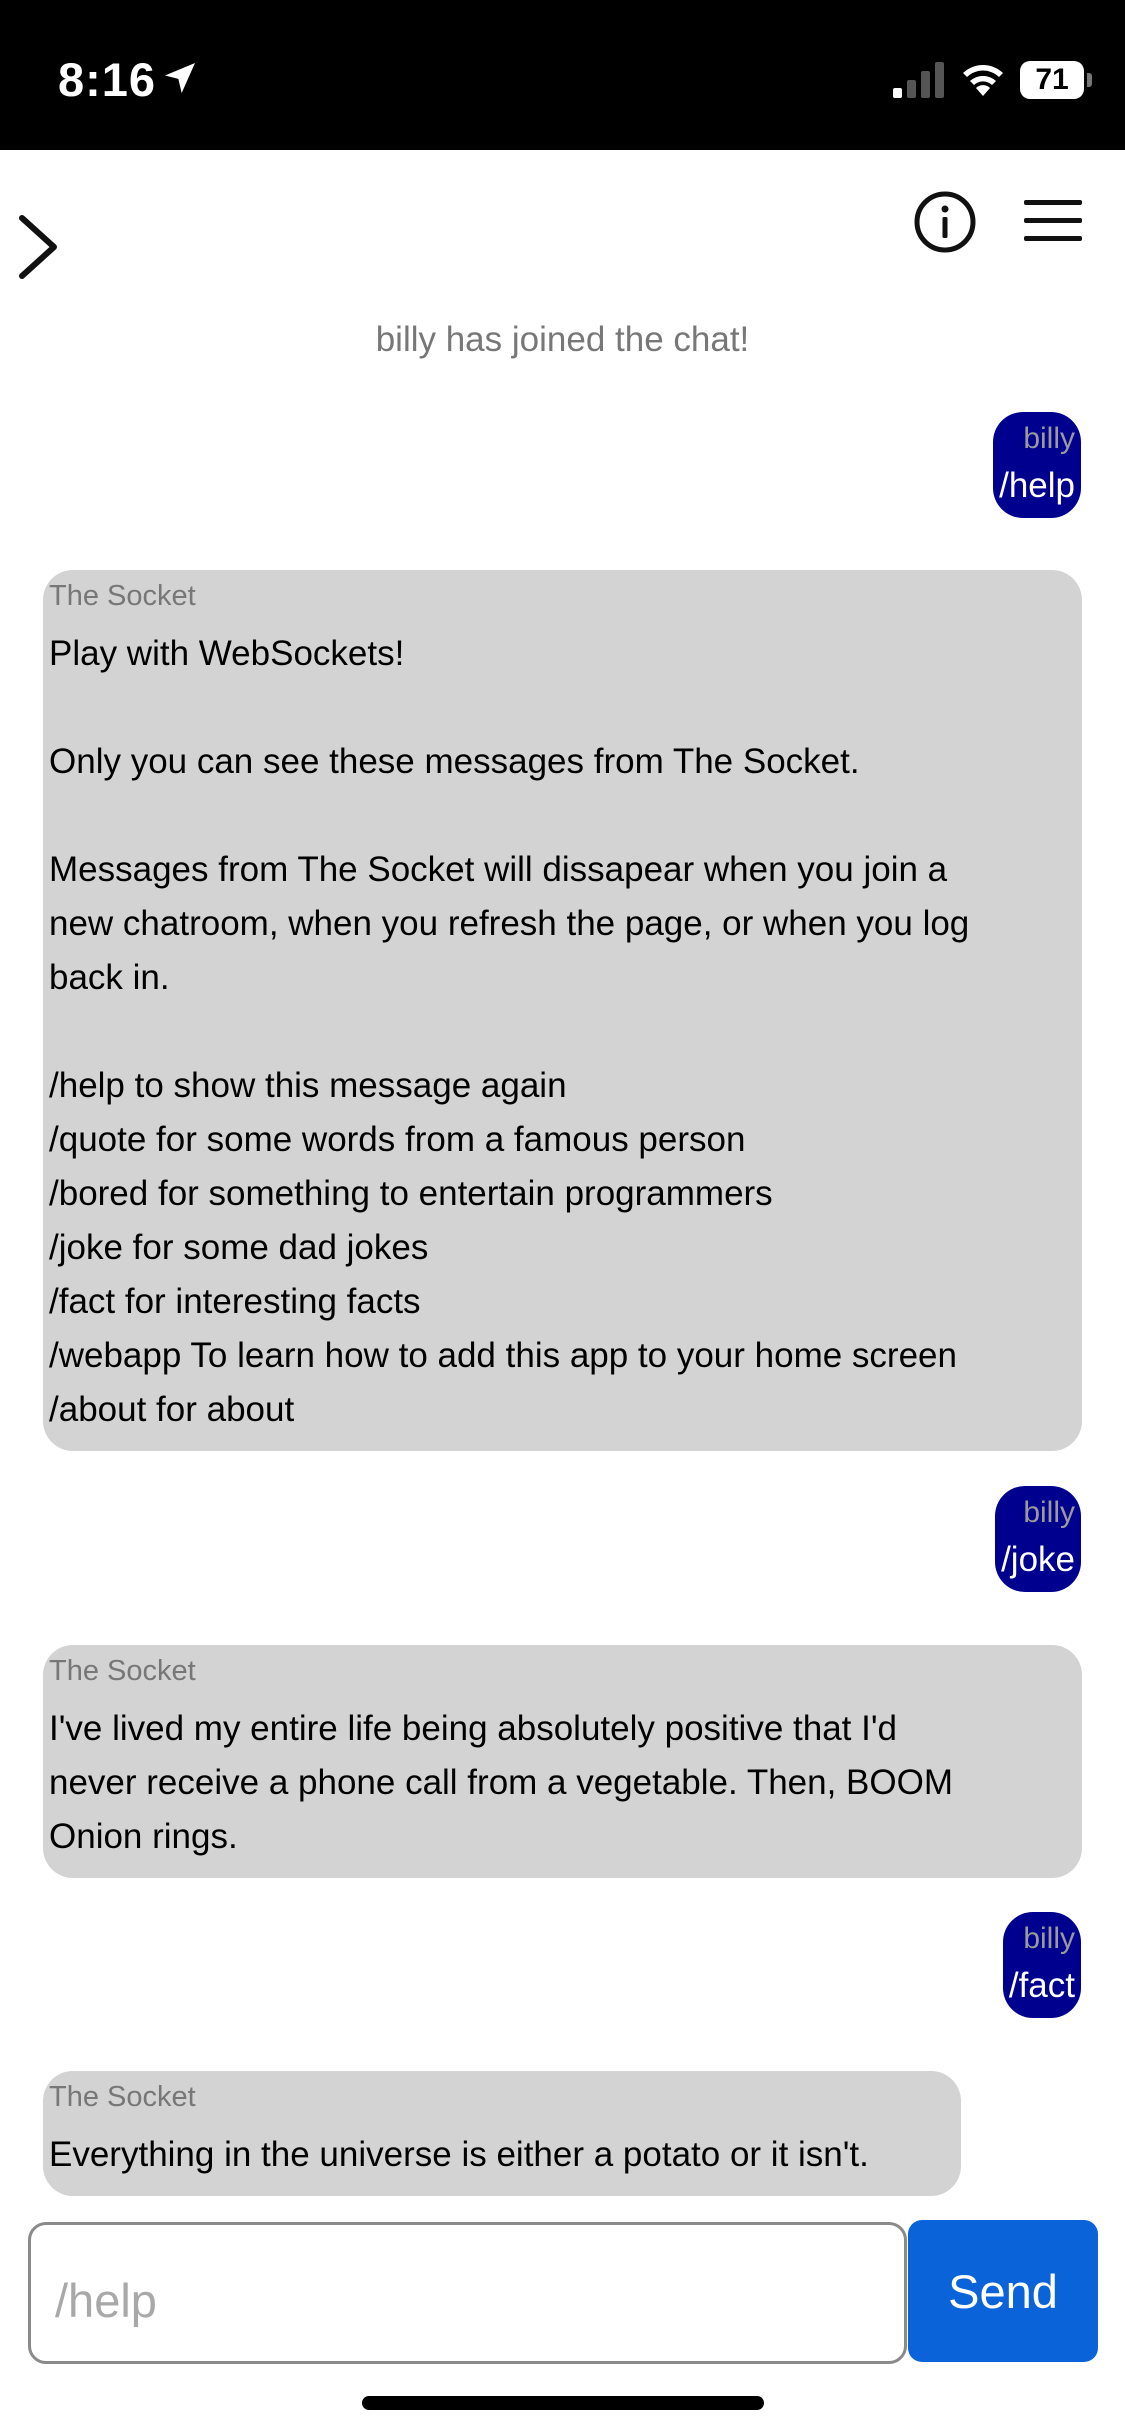 The height and width of the screenshot is (2436, 1125). I want to click on message-text: /fact, so click(1041, 1985).